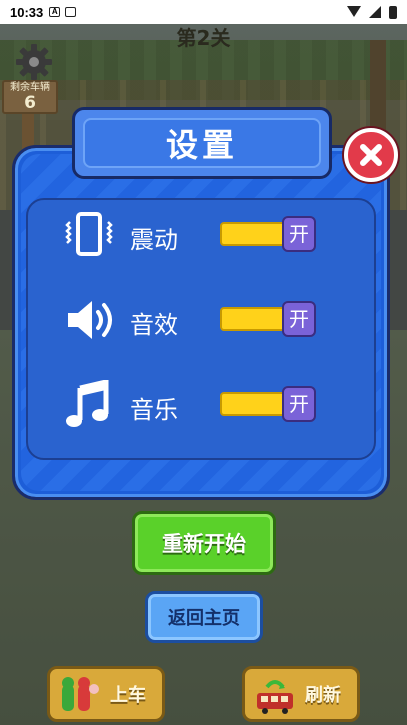  I want to click on refresh-label: 刷新, so click(323, 695).